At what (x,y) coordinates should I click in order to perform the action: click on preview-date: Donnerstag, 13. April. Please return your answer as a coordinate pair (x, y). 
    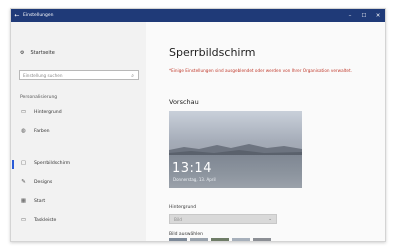
    Looking at the image, I should click on (194, 179).